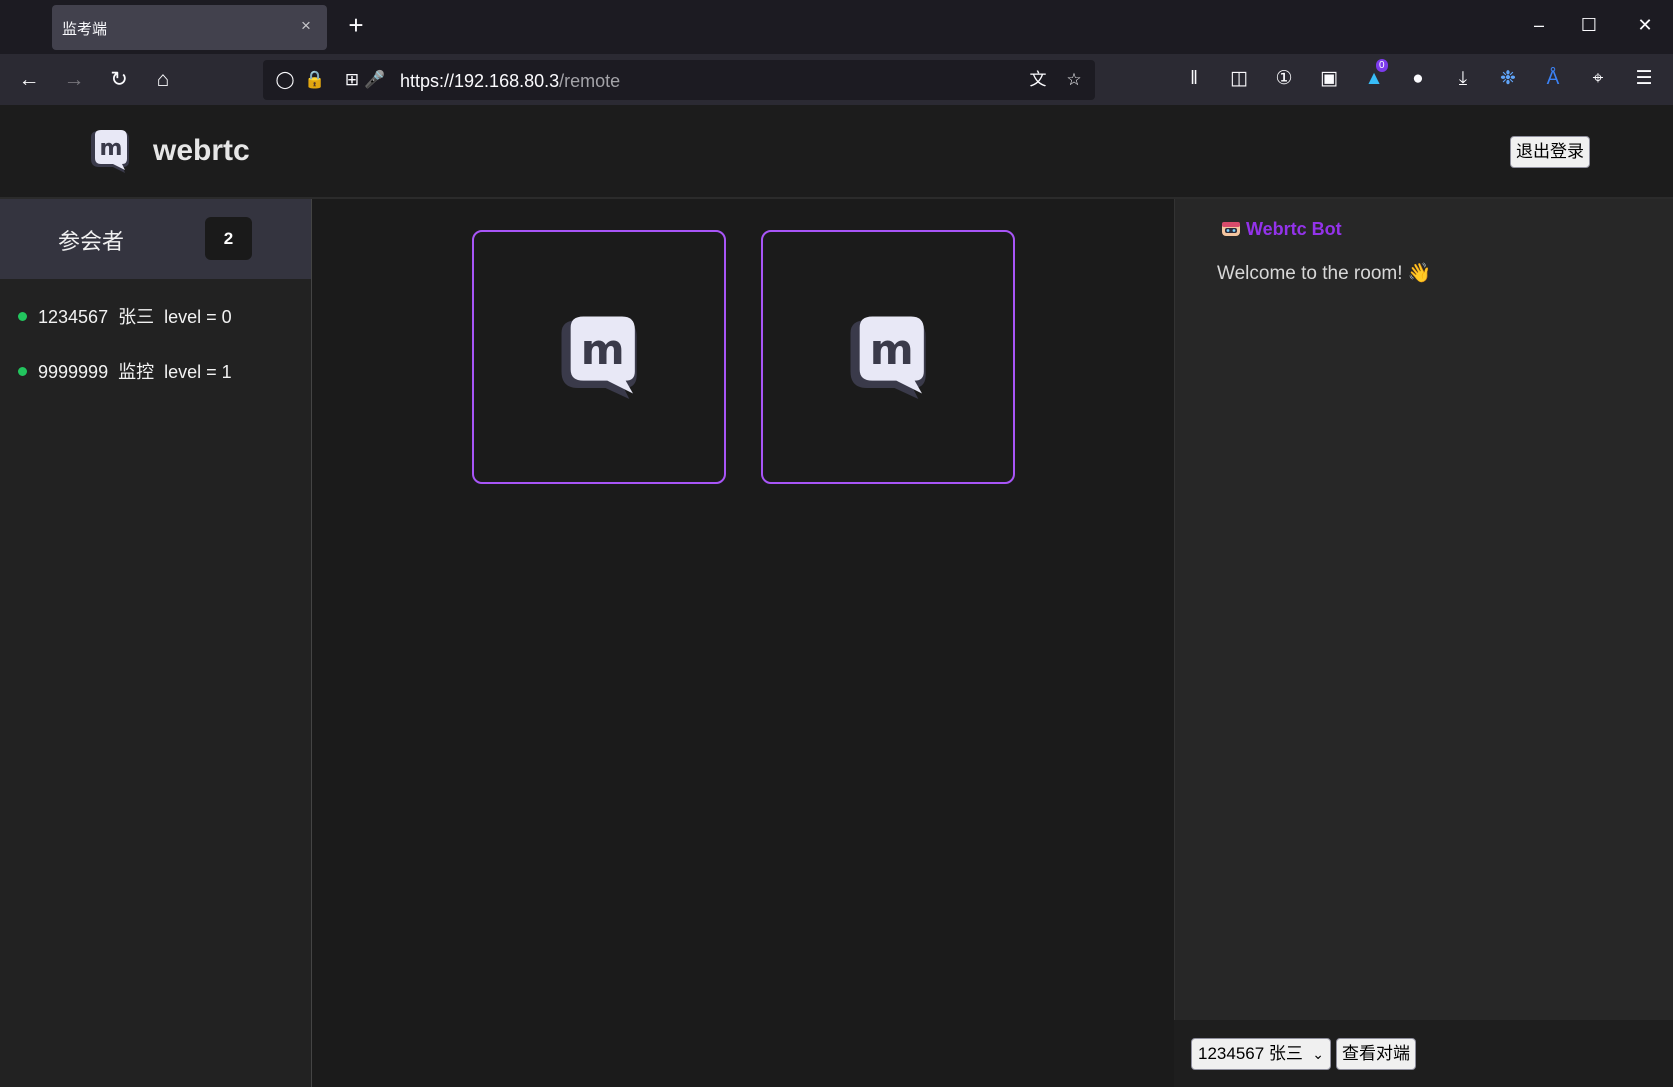 The height and width of the screenshot is (1087, 1673). What do you see at coordinates (306, 26) in the screenshot?
I see `close-tab-icon: ×` at bounding box center [306, 26].